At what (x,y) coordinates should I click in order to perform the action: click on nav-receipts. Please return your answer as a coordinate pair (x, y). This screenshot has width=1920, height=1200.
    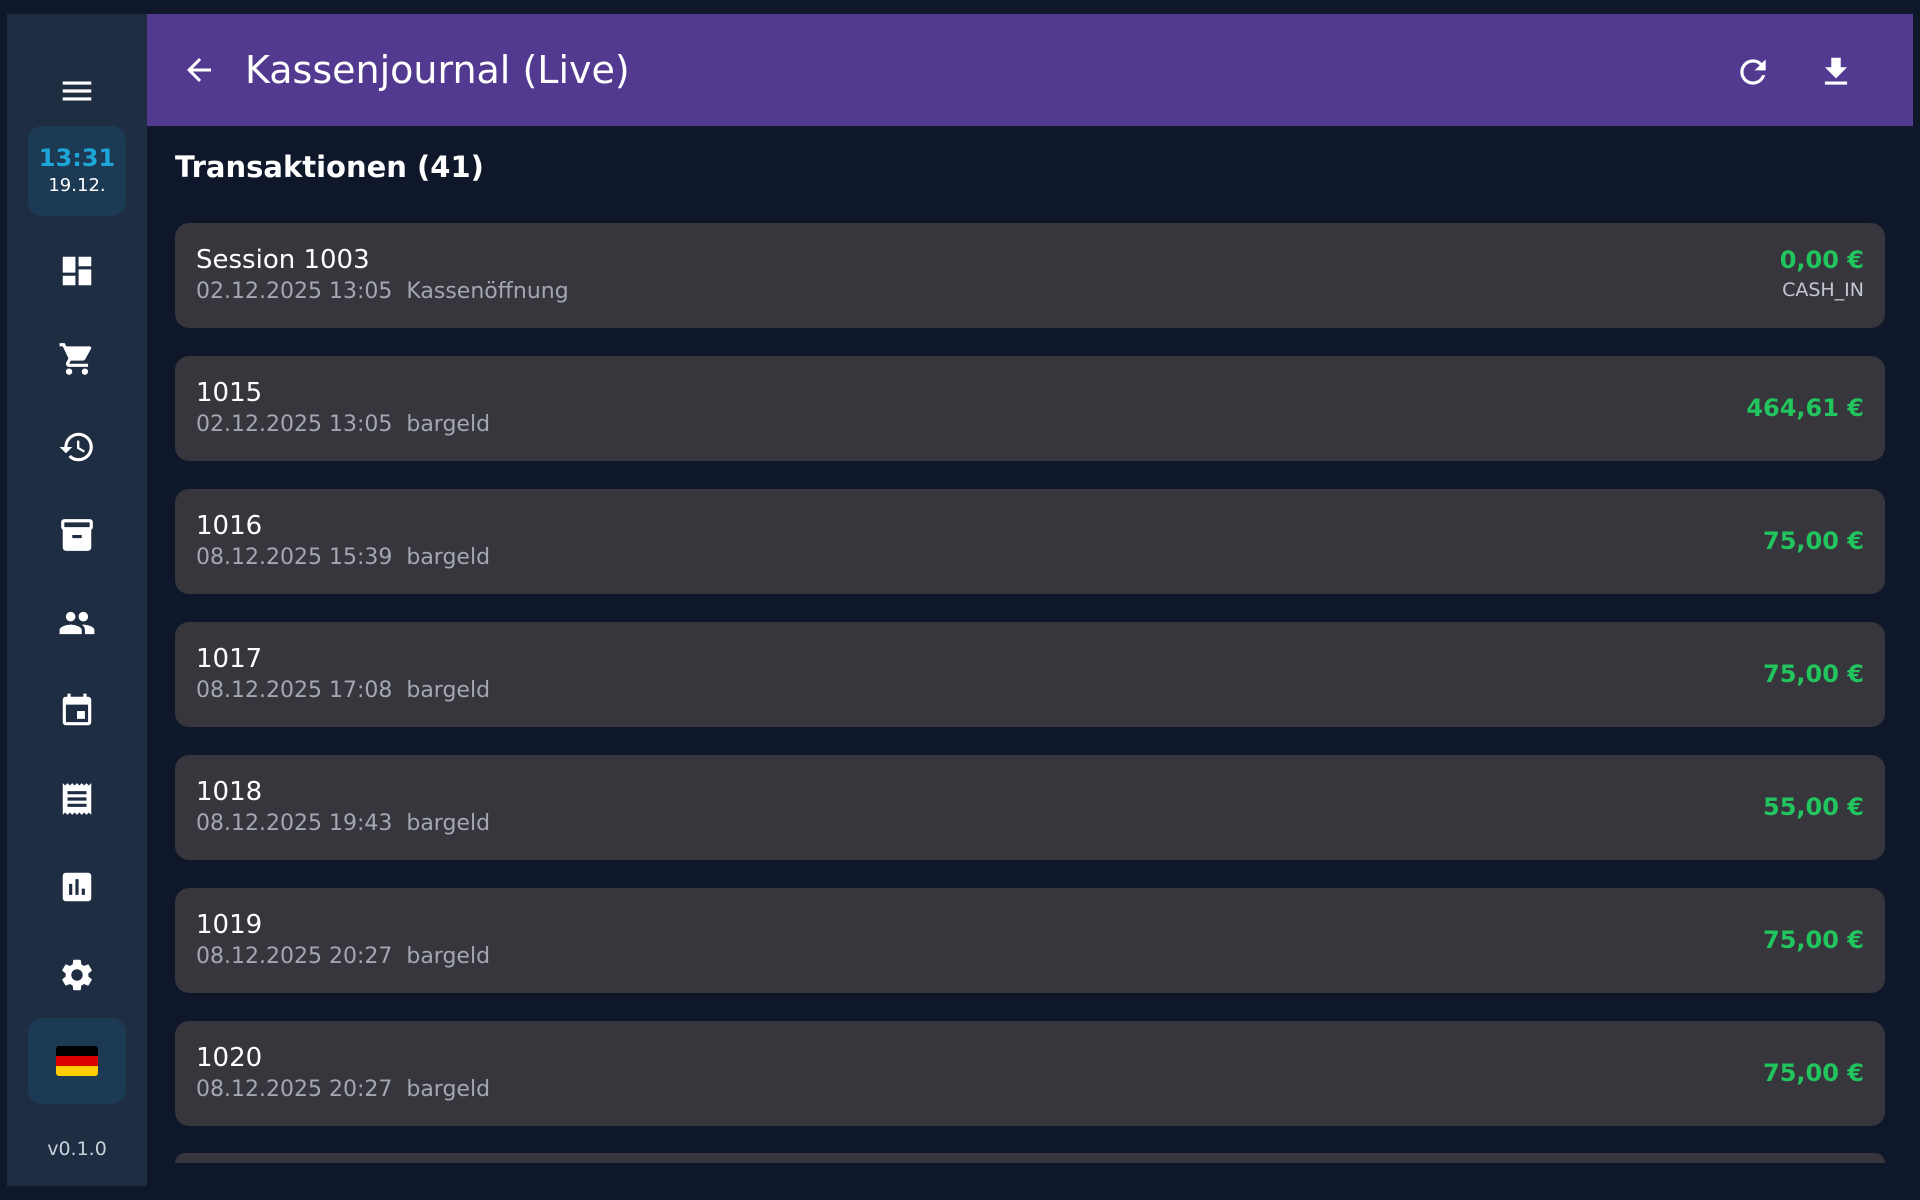
    Looking at the image, I should click on (77, 799).